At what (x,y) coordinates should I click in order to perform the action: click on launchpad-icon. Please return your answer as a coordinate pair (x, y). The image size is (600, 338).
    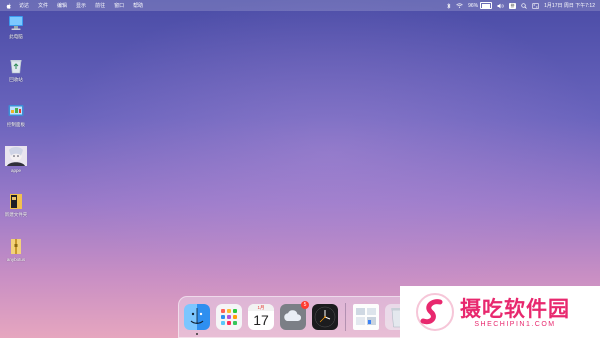
    Looking at the image, I should click on (229, 317).